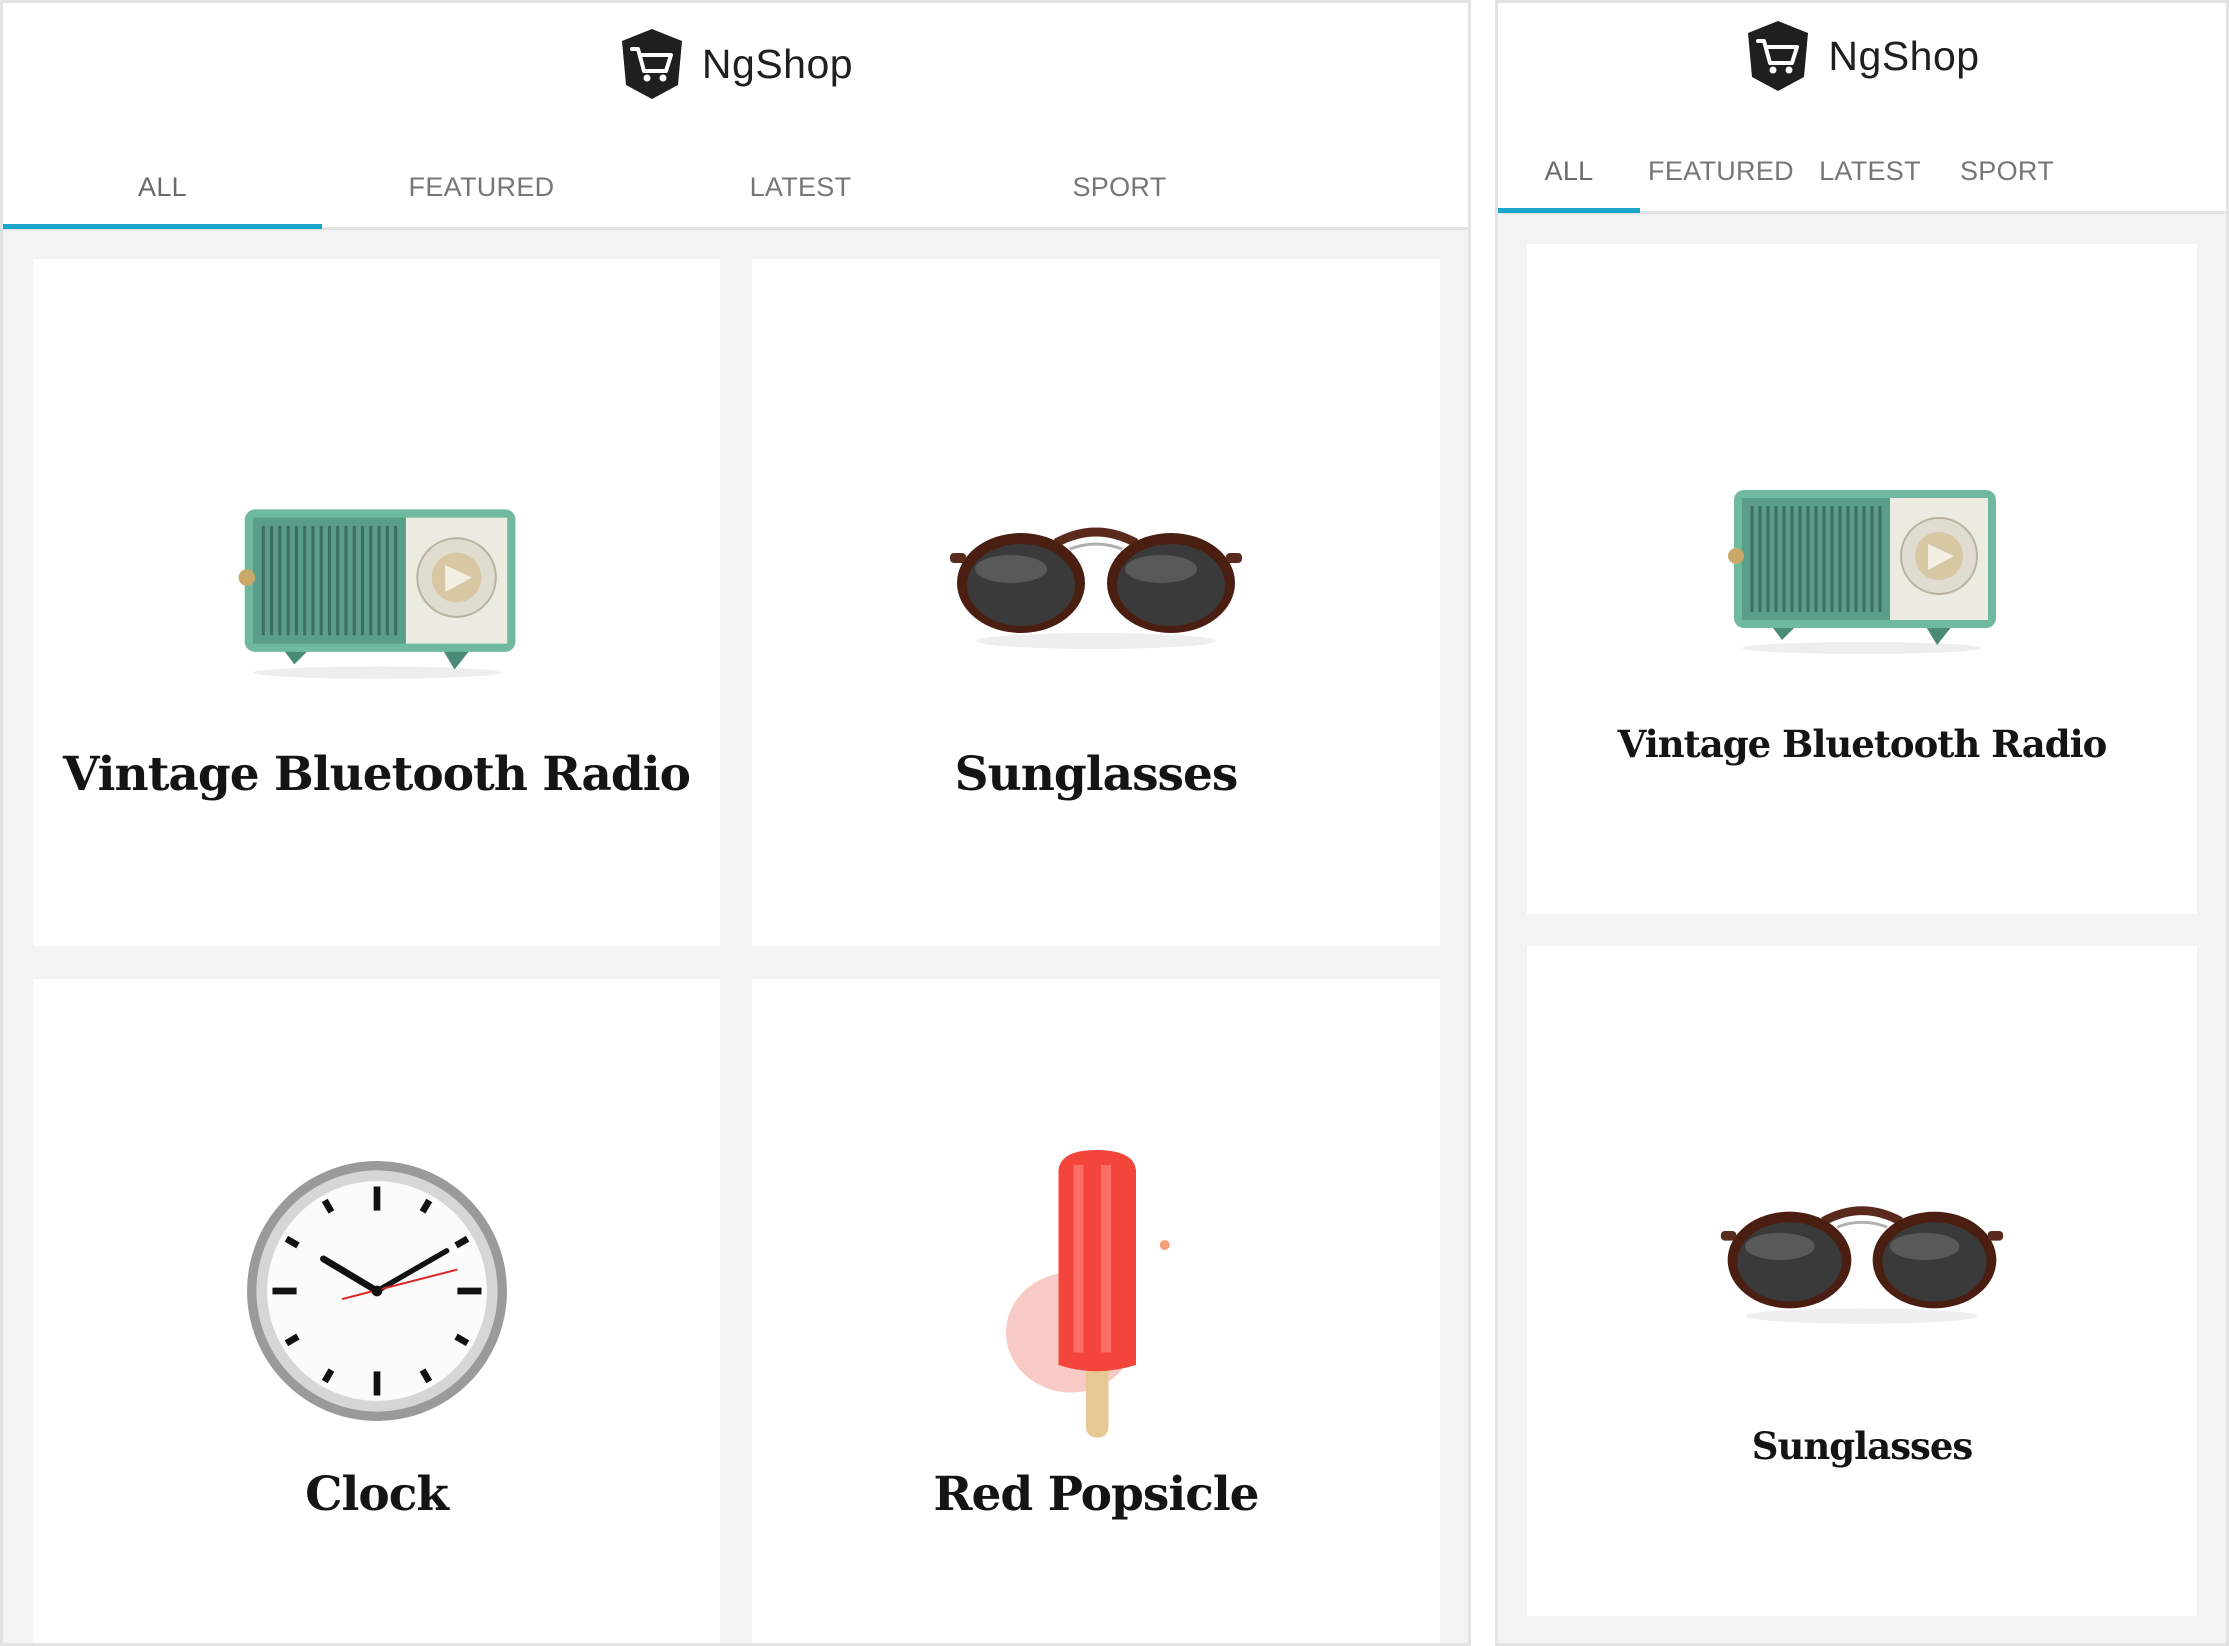 The width and height of the screenshot is (2229, 1646). What do you see at coordinates (377, 1291) in the screenshot?
I see `clock-image` at bounding box center [377, 1291].